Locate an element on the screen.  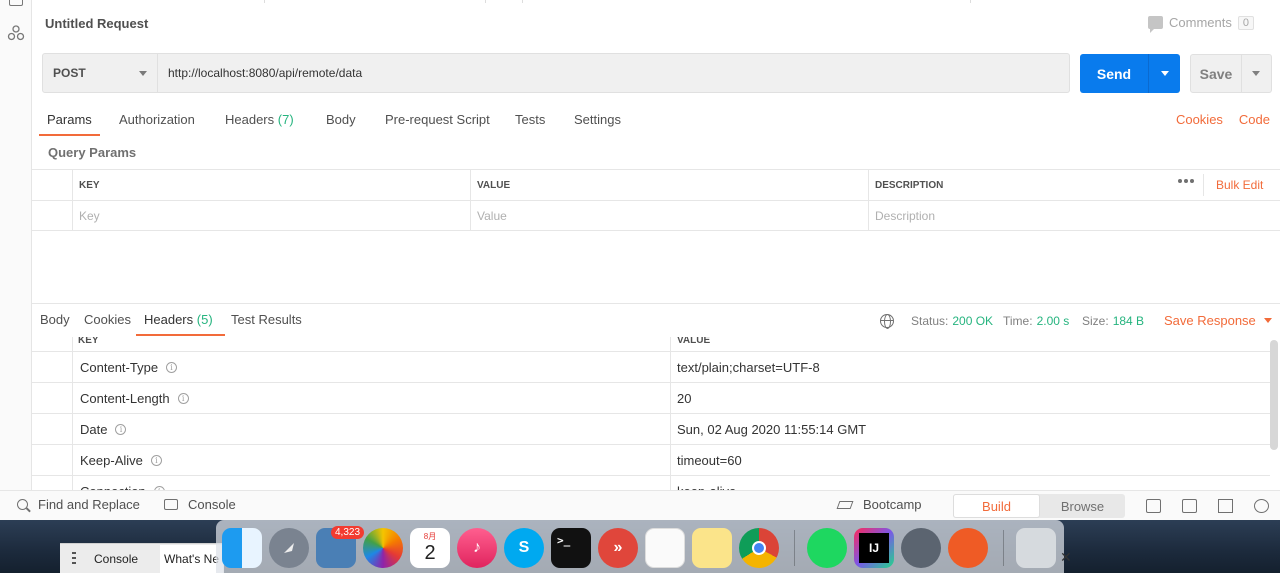
chrome-icon is located at coordinates (759, 548).